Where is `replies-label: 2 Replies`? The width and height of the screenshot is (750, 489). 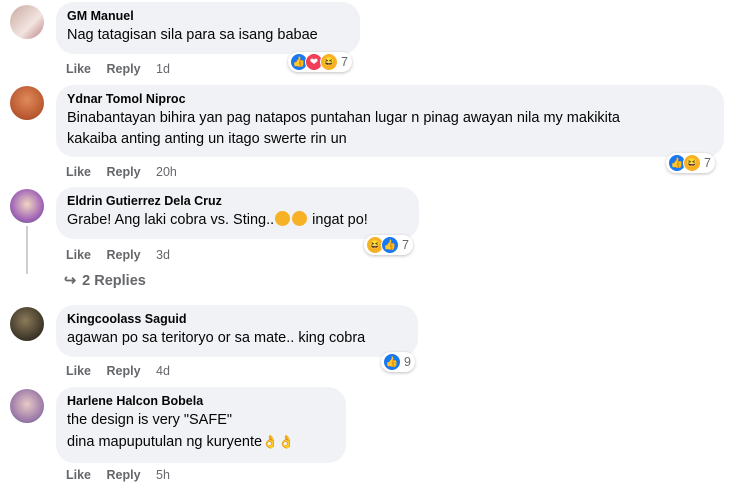 replies-label: 2 Replies is located at coordinates (114, 281).